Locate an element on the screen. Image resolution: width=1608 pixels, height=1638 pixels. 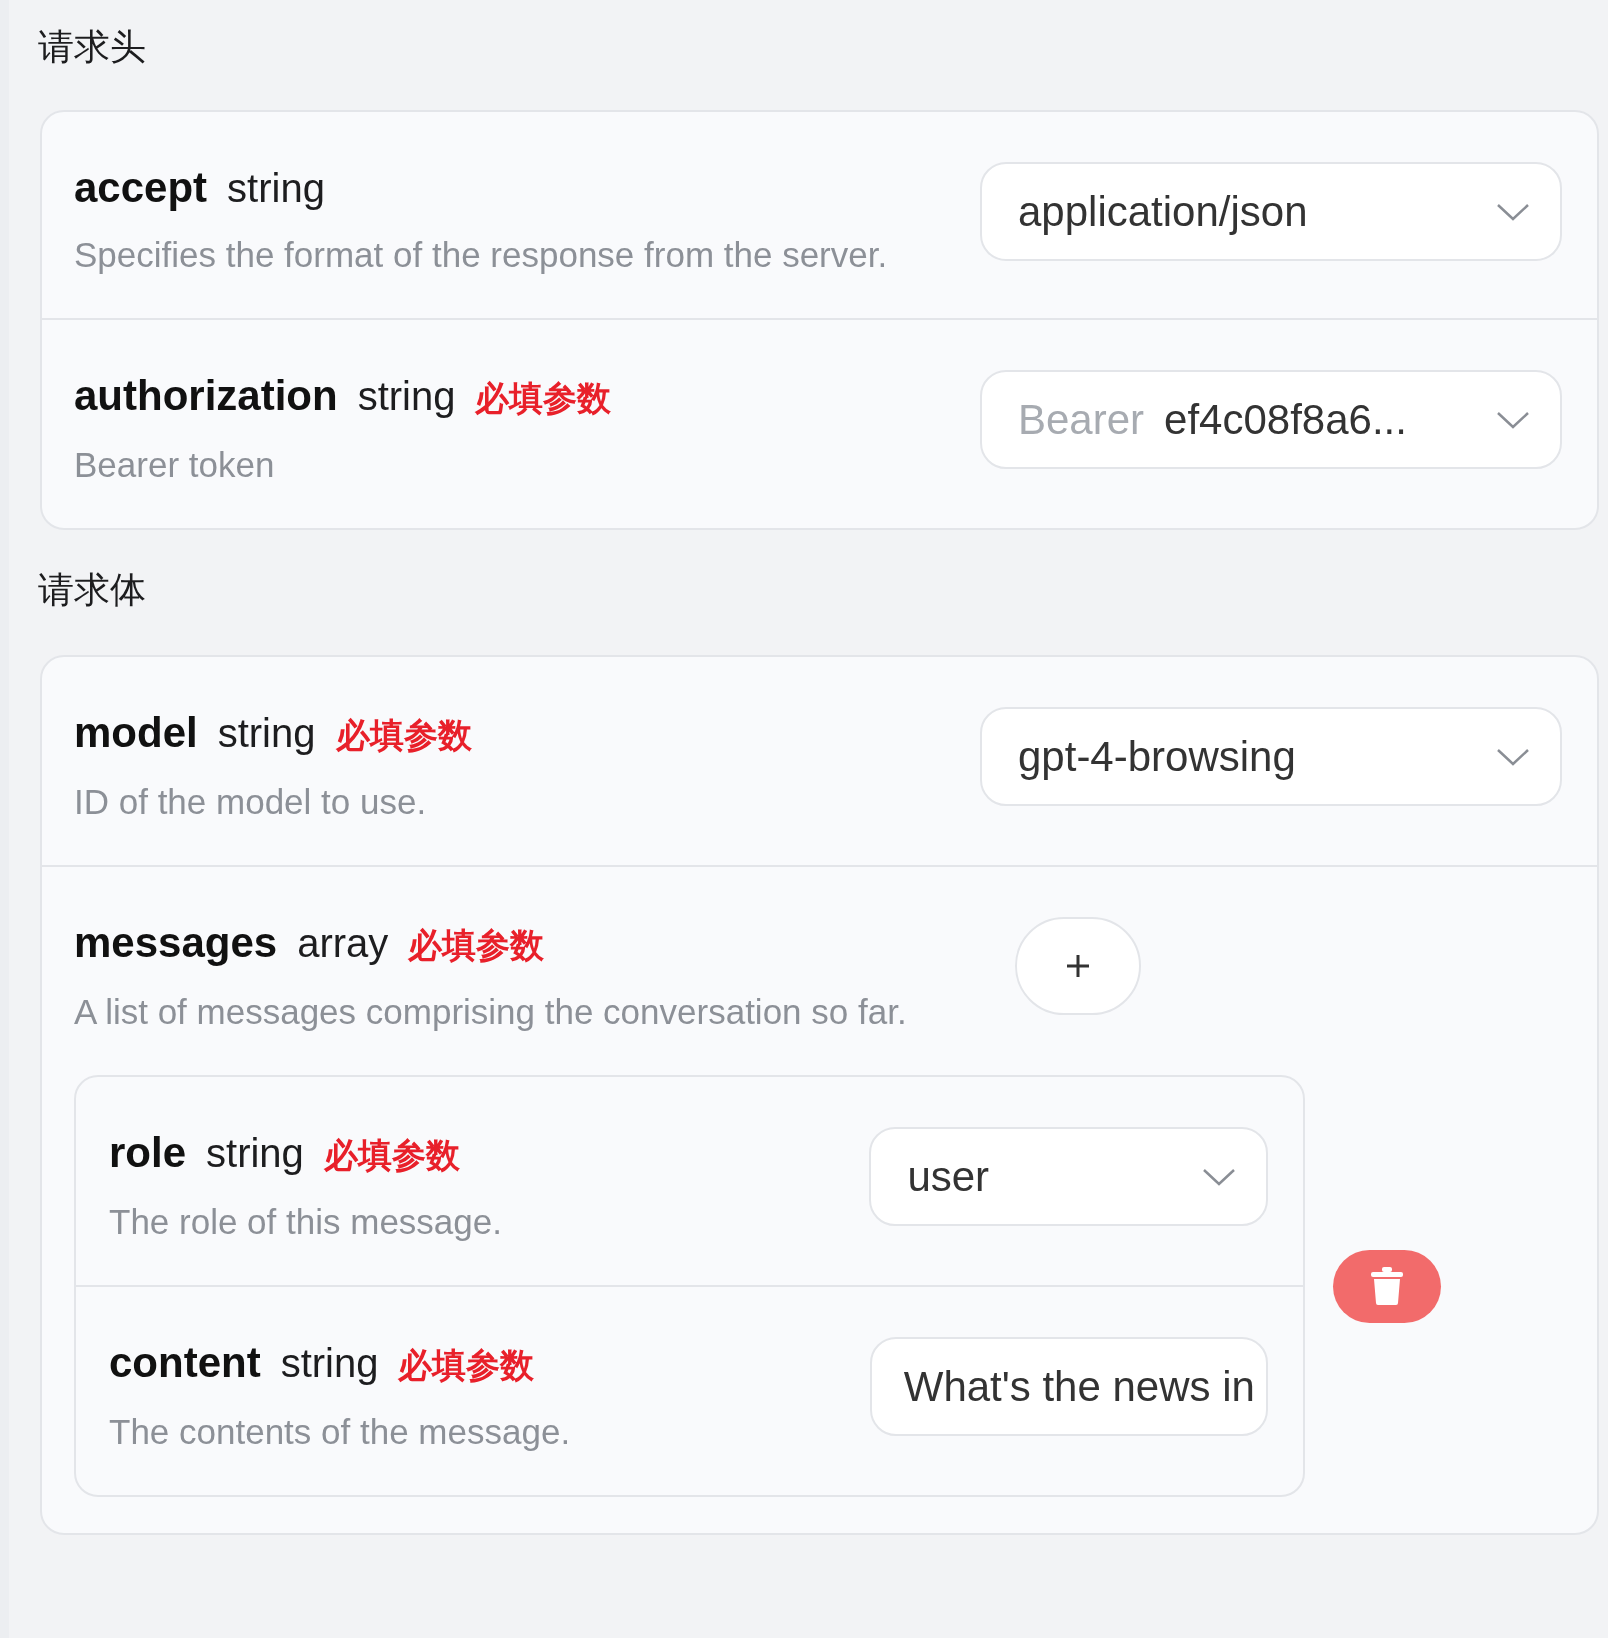
param-description: A list of messages comprising the conversation so far. is located at coordinates (491, 1012).